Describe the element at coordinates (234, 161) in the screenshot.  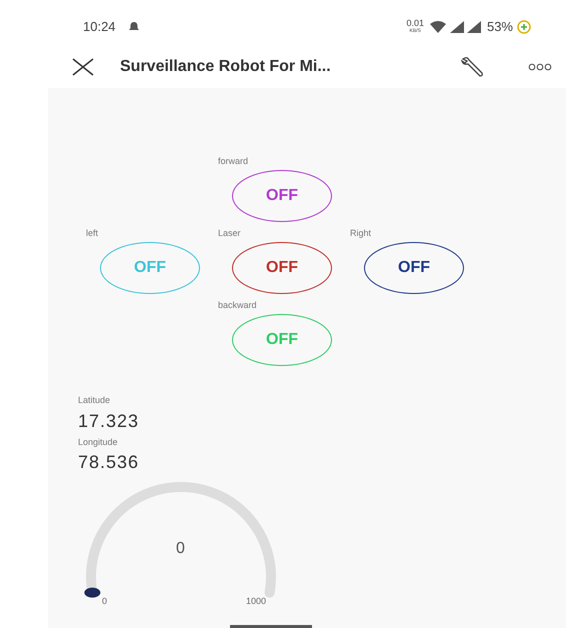
I see `button-label: forward` at that location.